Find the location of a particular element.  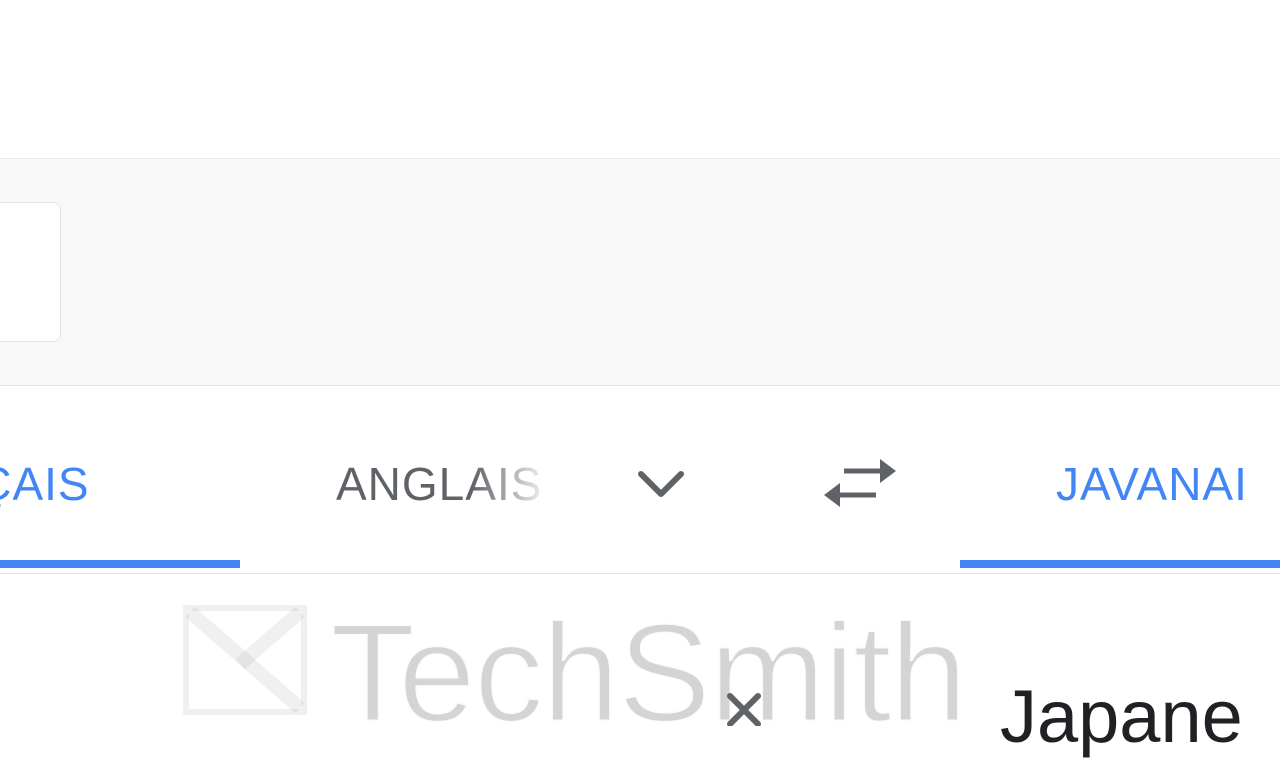

swap-languages-icon is located at coordinates (860, 483).